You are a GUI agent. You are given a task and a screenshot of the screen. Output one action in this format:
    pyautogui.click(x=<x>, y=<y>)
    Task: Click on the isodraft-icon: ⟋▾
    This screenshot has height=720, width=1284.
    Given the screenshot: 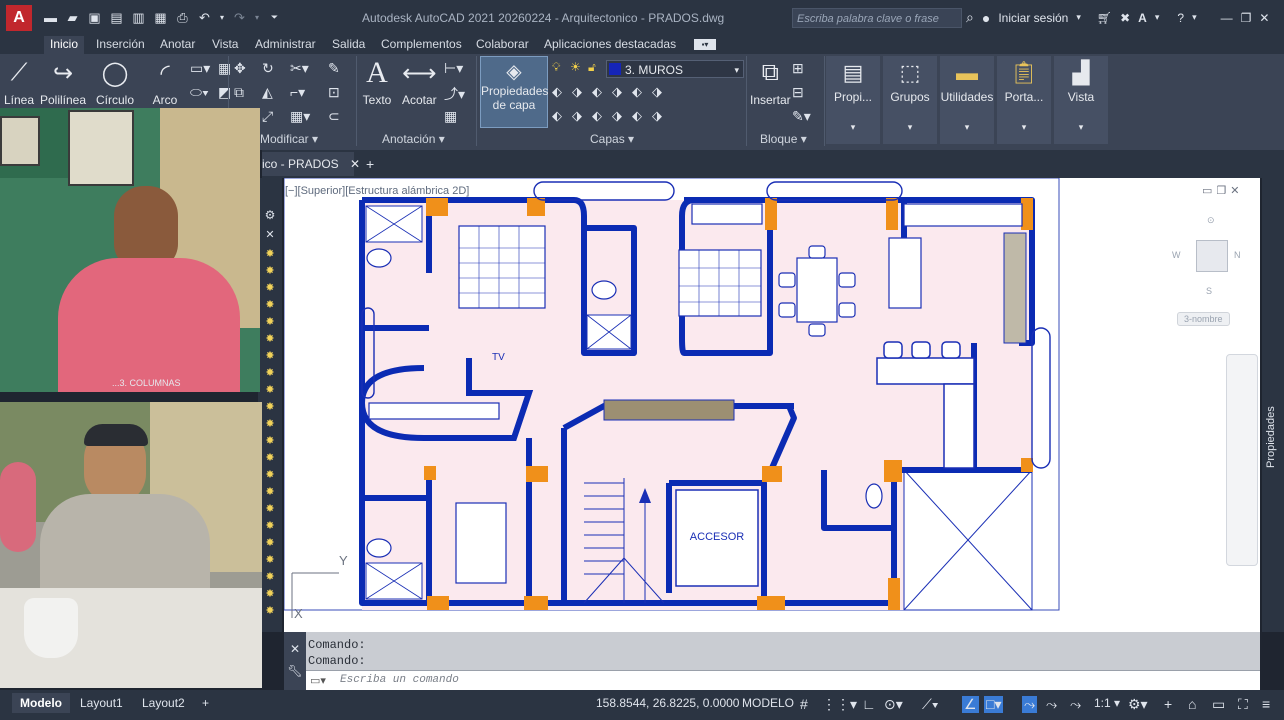 What is the action you would take?
    pyautogui.click(x=930, y=704)
    